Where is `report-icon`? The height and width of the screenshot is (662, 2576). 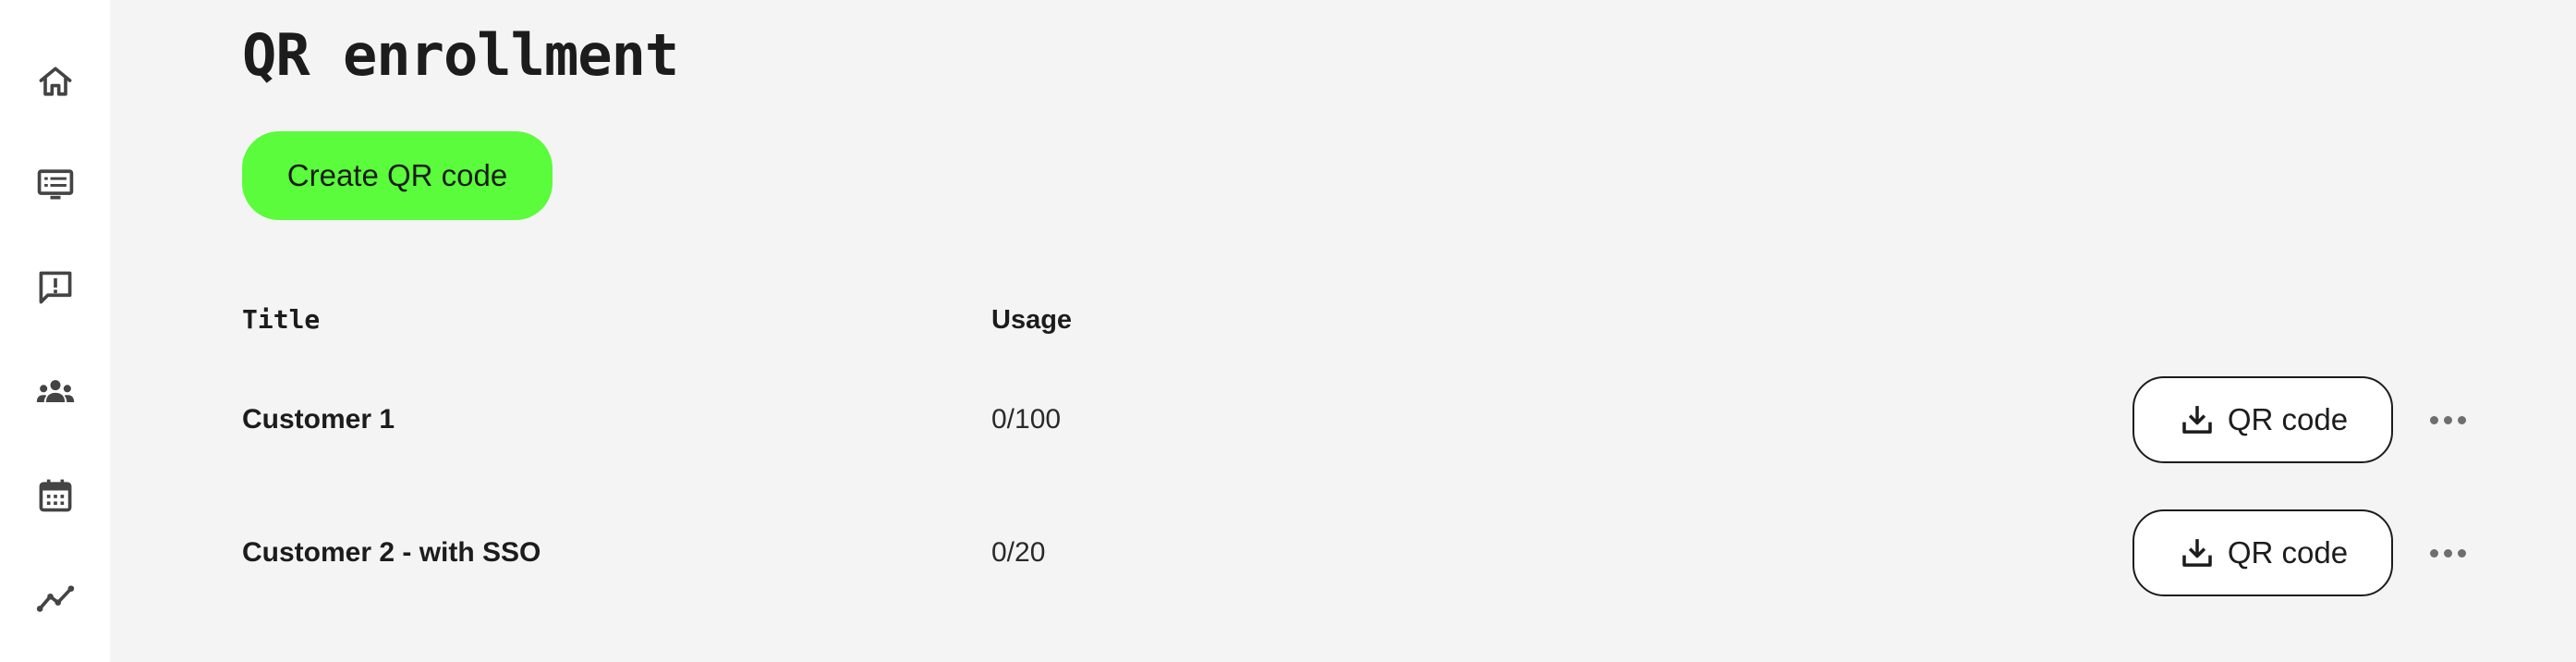 report-icon is located at coordinates (55, 288).